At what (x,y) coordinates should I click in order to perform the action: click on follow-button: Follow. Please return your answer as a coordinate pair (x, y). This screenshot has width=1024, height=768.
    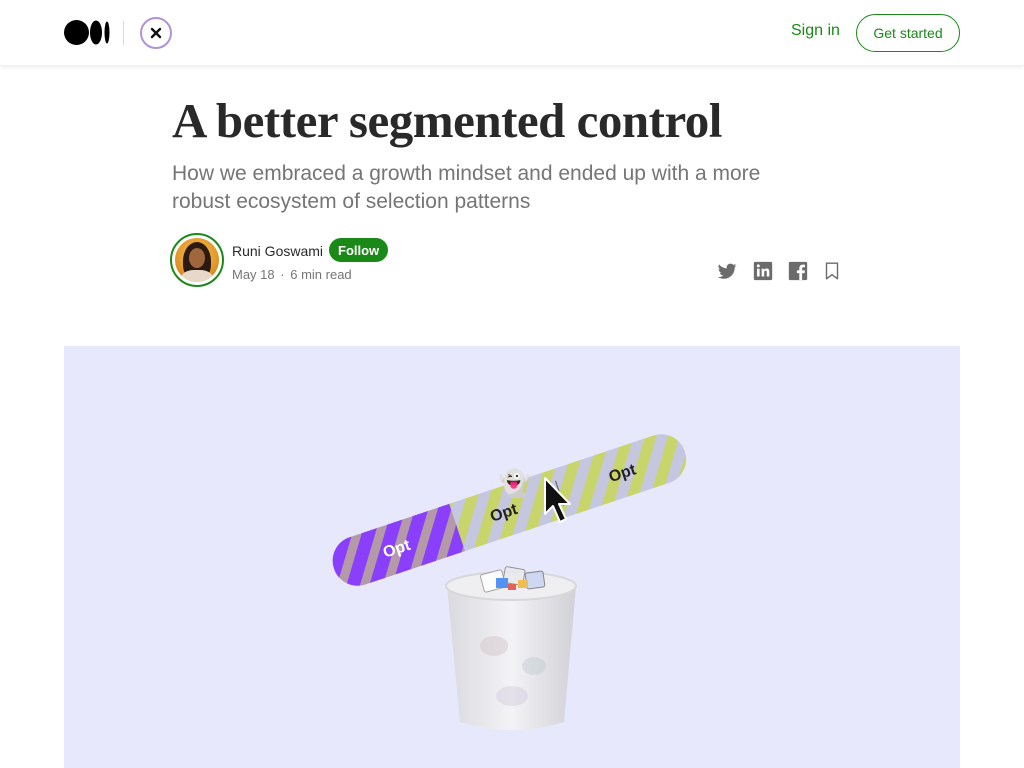
    Looking at the image, I should click on (359, 250).